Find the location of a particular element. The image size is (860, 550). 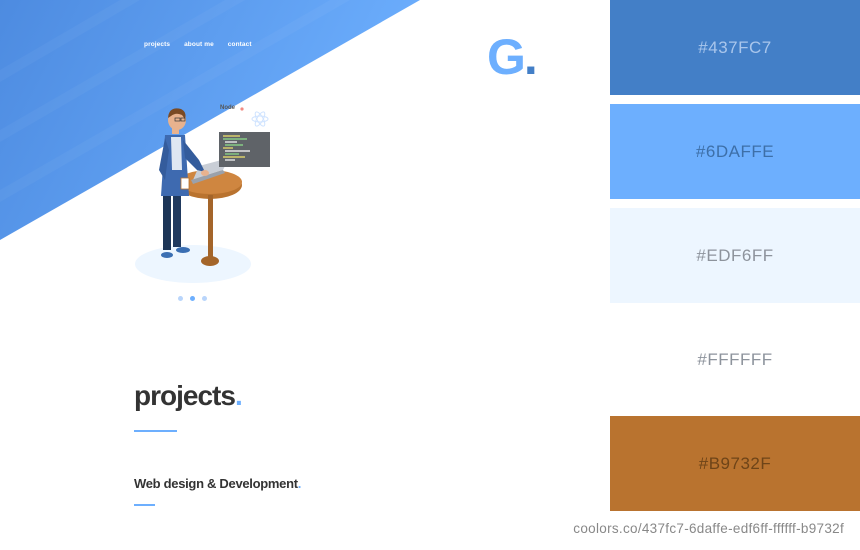

swatch-hex-label: #6DAFFE is located at coordinates (735, 151).